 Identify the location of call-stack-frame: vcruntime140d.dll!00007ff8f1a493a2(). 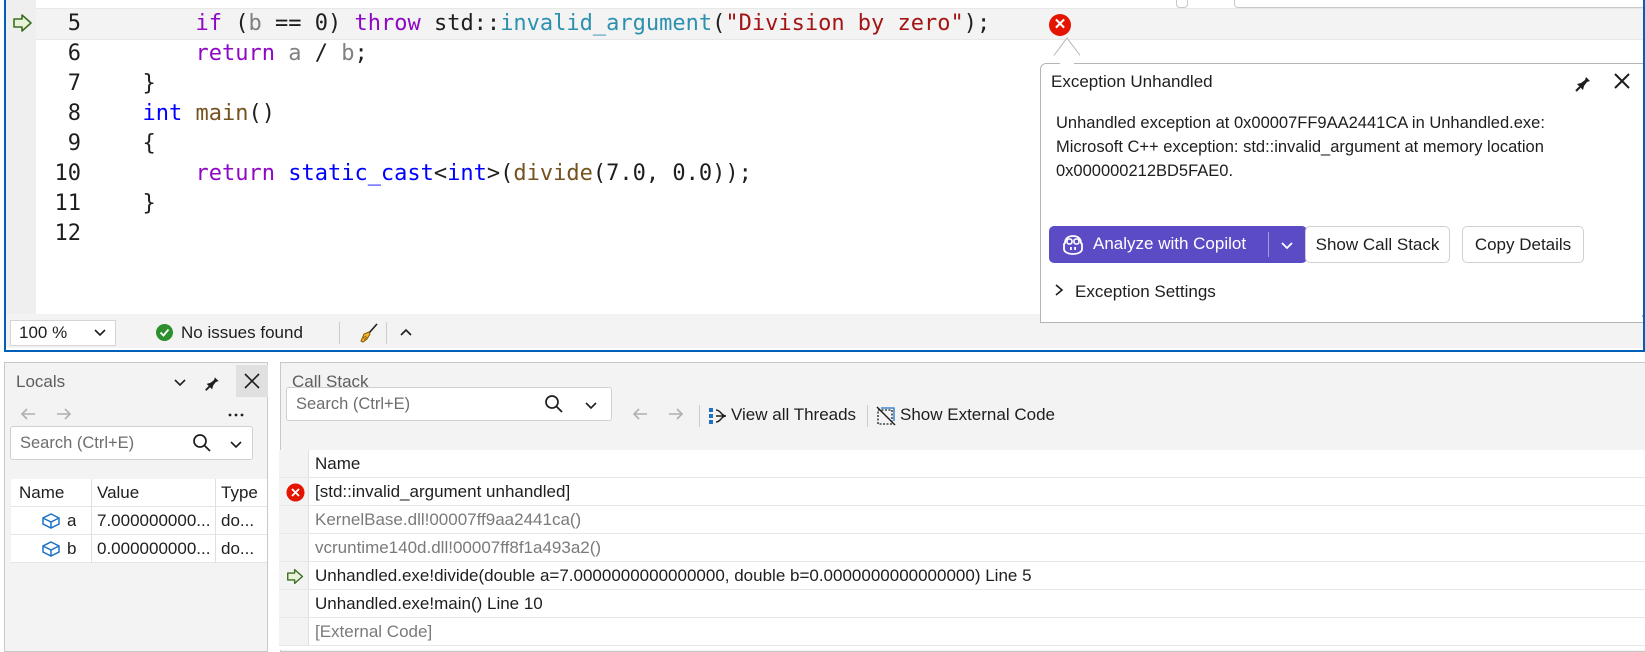
(962, 548).